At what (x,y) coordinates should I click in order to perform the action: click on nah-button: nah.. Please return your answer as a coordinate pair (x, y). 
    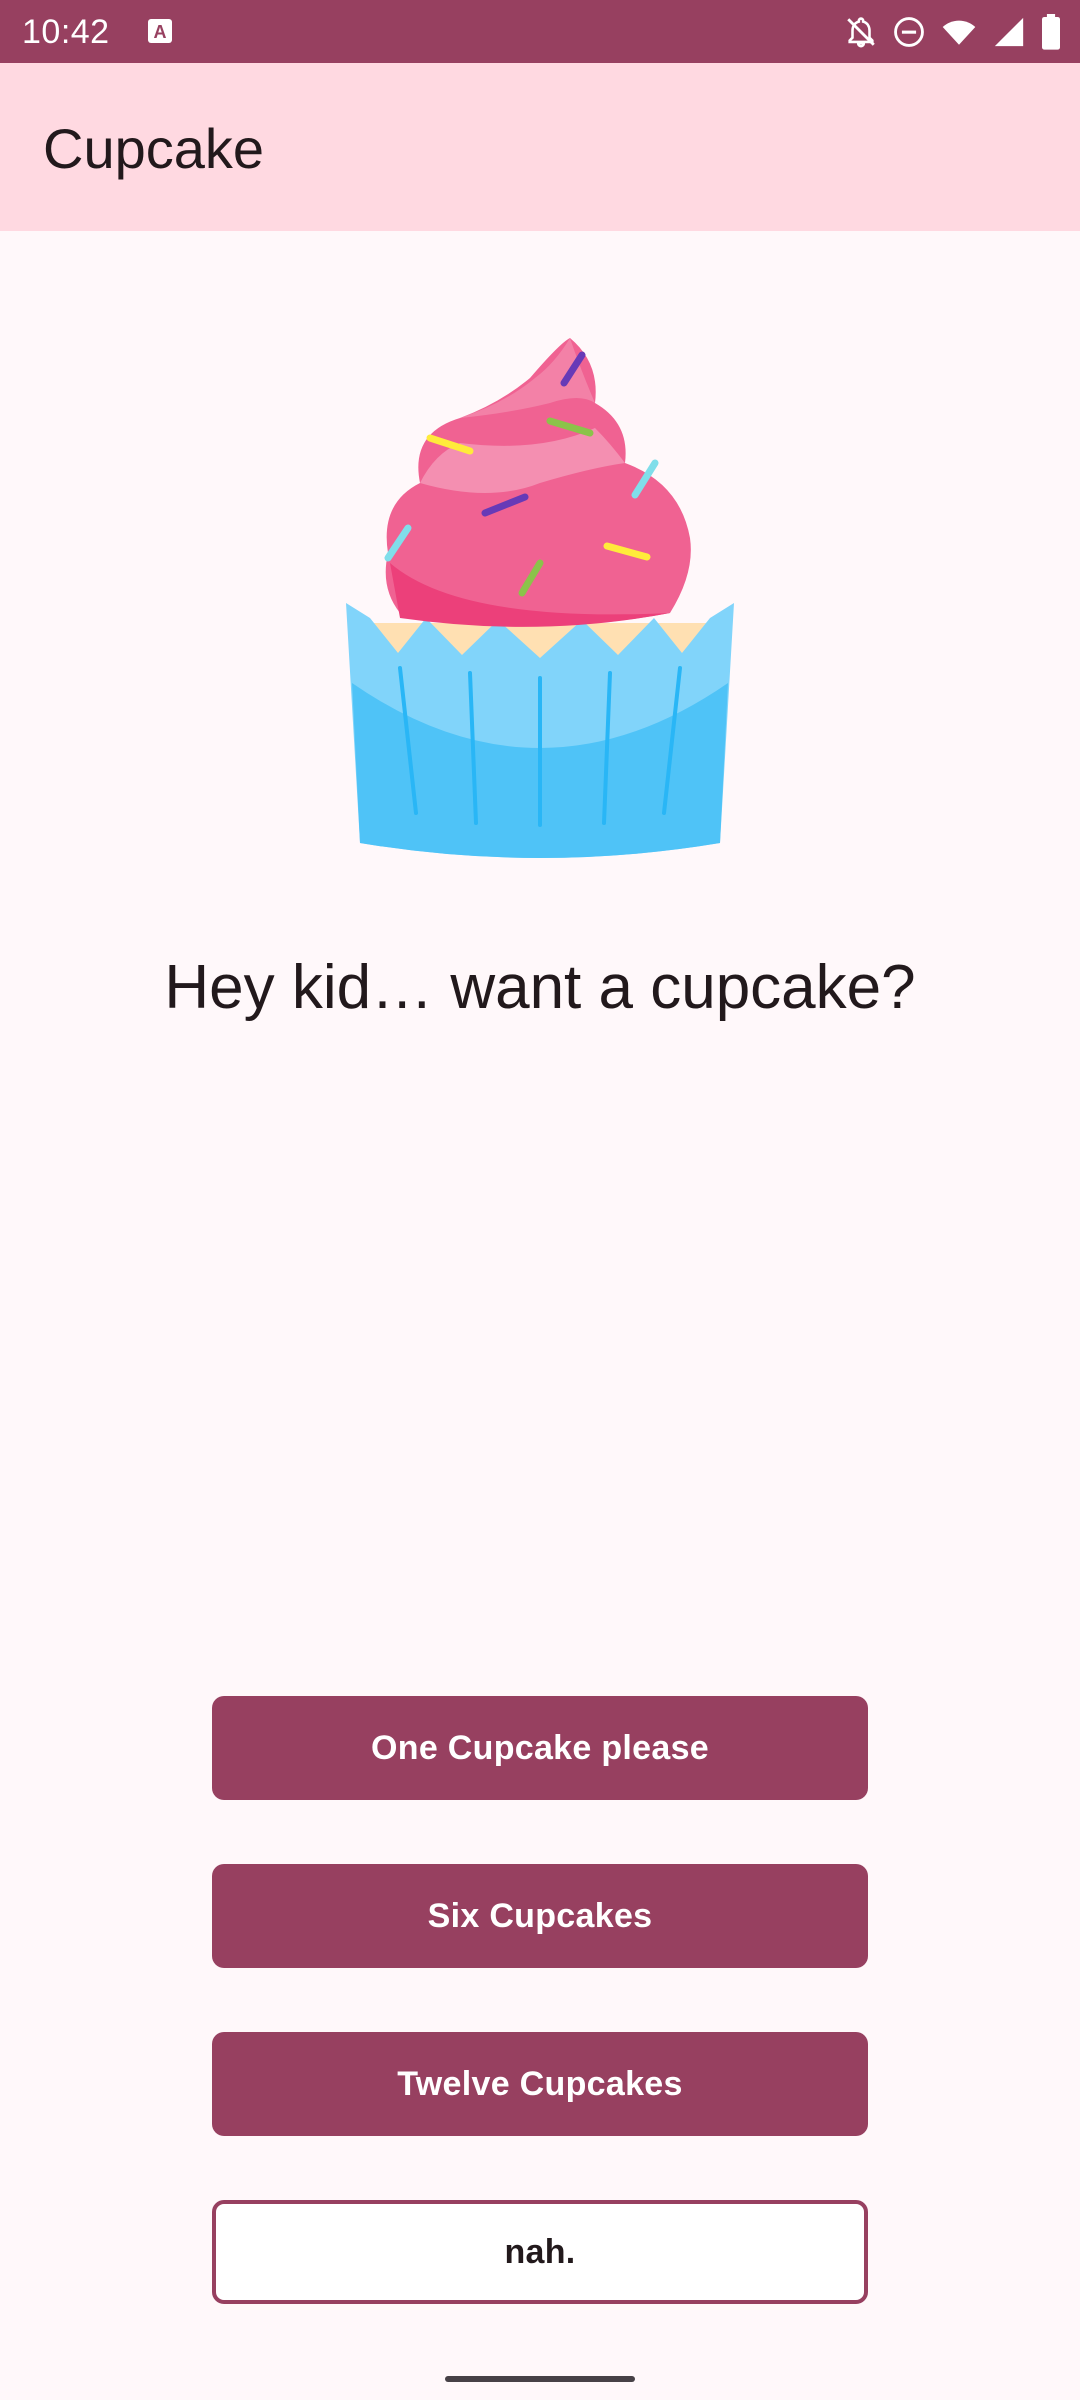
    Looking at the image, I should click on (540, 2252).